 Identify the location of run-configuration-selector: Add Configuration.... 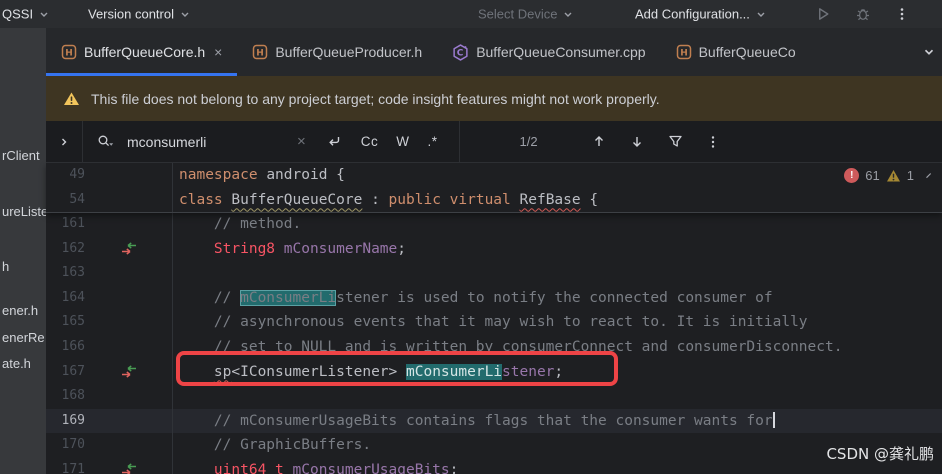
(701, 14).